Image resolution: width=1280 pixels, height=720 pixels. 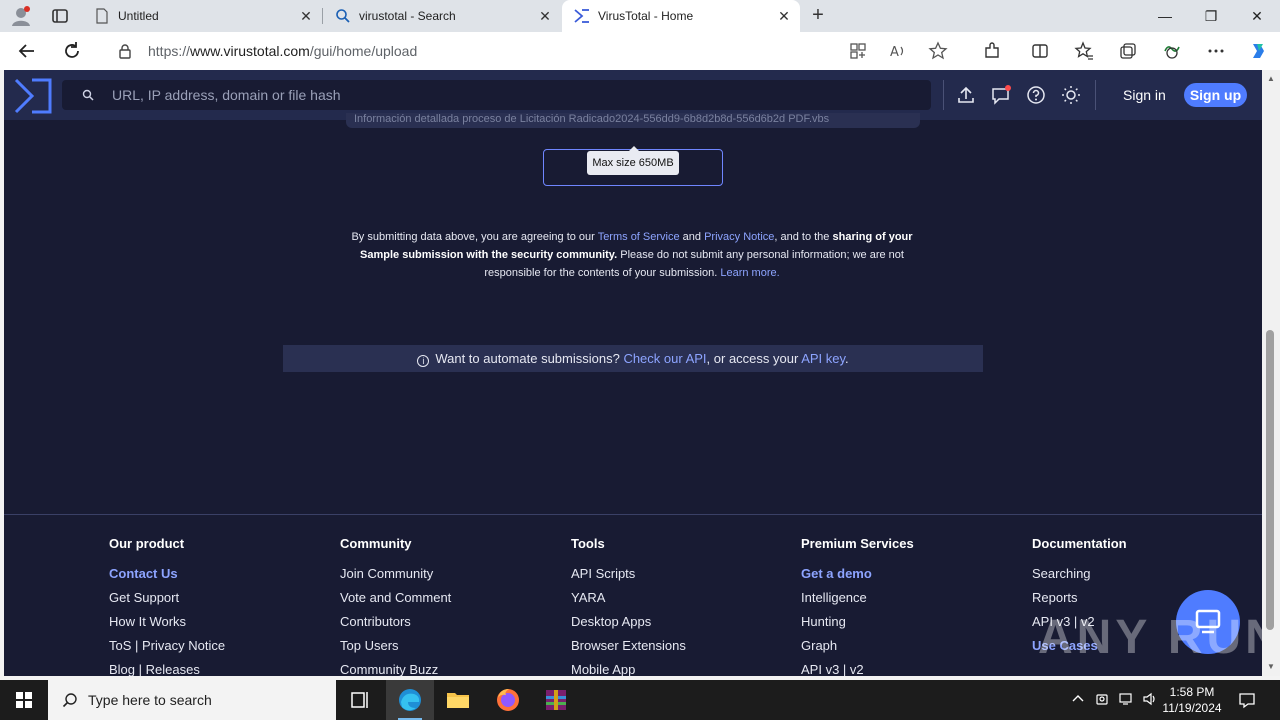 I want to click on favorites-icon, so click(x=1084, y=51).